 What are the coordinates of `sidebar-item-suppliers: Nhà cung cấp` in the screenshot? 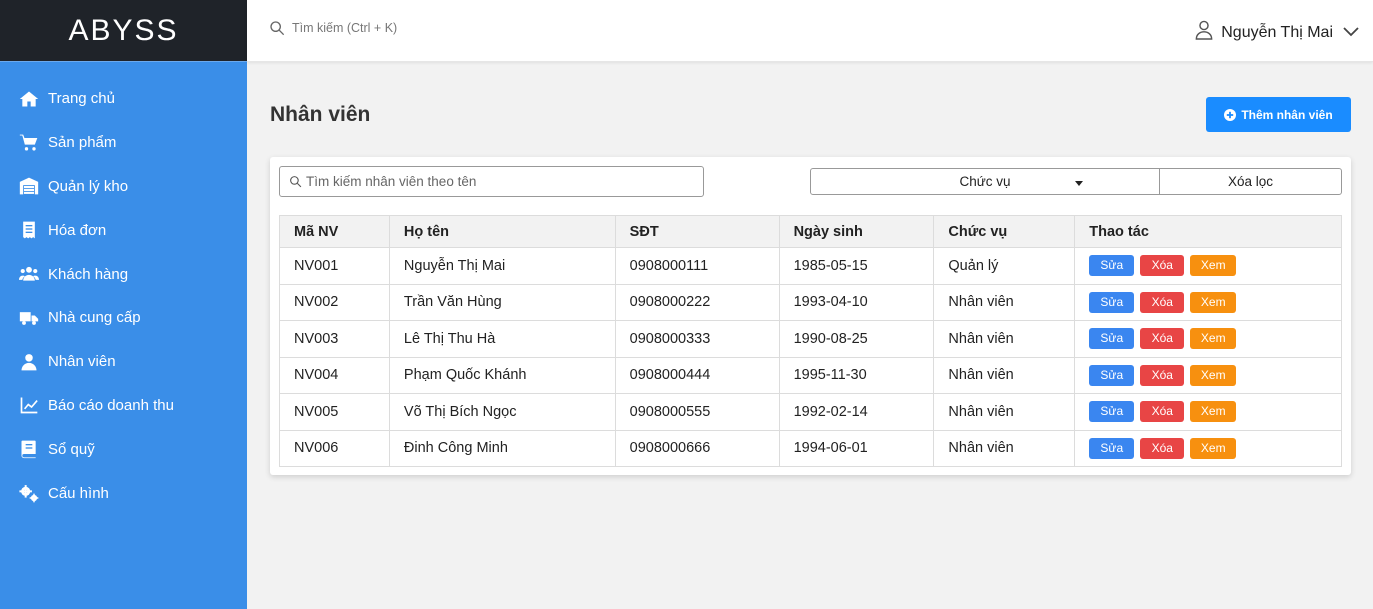 It's located at (123, 318).